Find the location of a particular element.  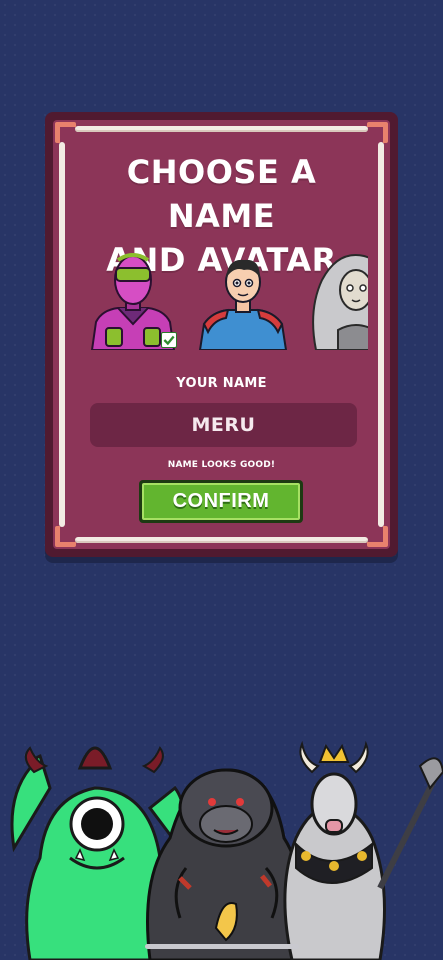

silver-hair-hero-icon is located at coordinates (340, 302).